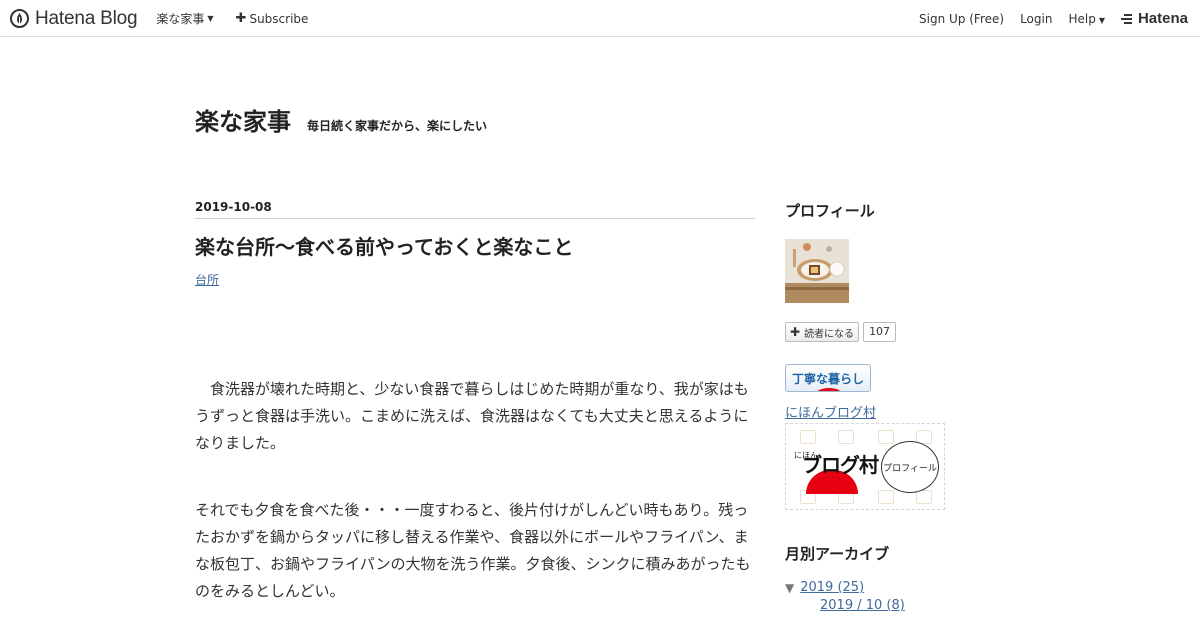 The height and width of the screenshot is (630, 1200). What do you see at coordinates (862, 605) in the screenshot?
I see `archive-month-link: 2019 / 10 (8)` at bounding box center [862, 605].